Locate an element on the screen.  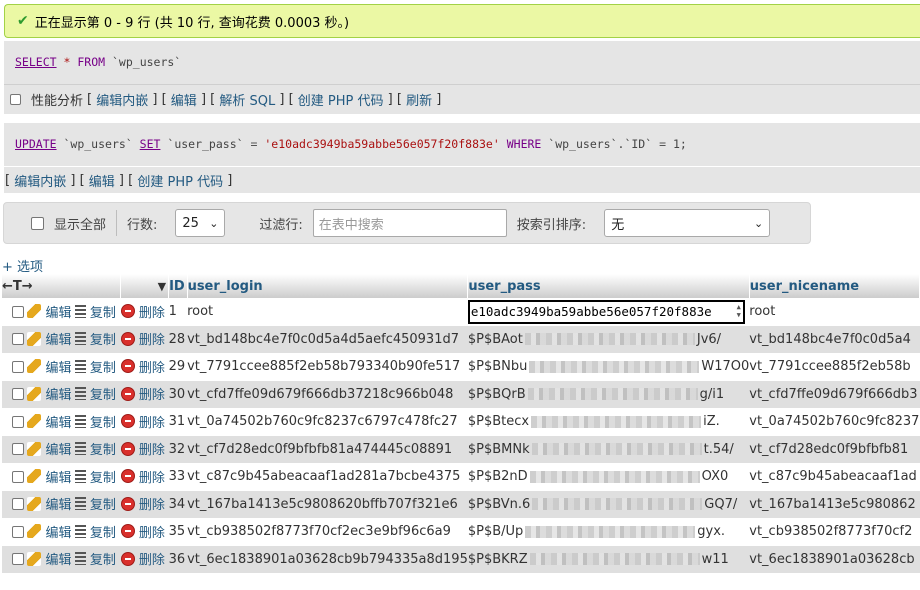
column-arrows: ←T→ is located at coordinates (62, 286).